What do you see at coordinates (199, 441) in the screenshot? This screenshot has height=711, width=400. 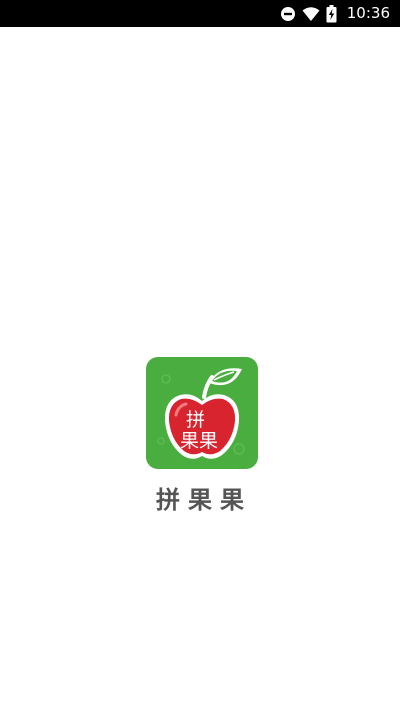 I see `icon-text-bottom: 果果` at bounding box center [199, 441].